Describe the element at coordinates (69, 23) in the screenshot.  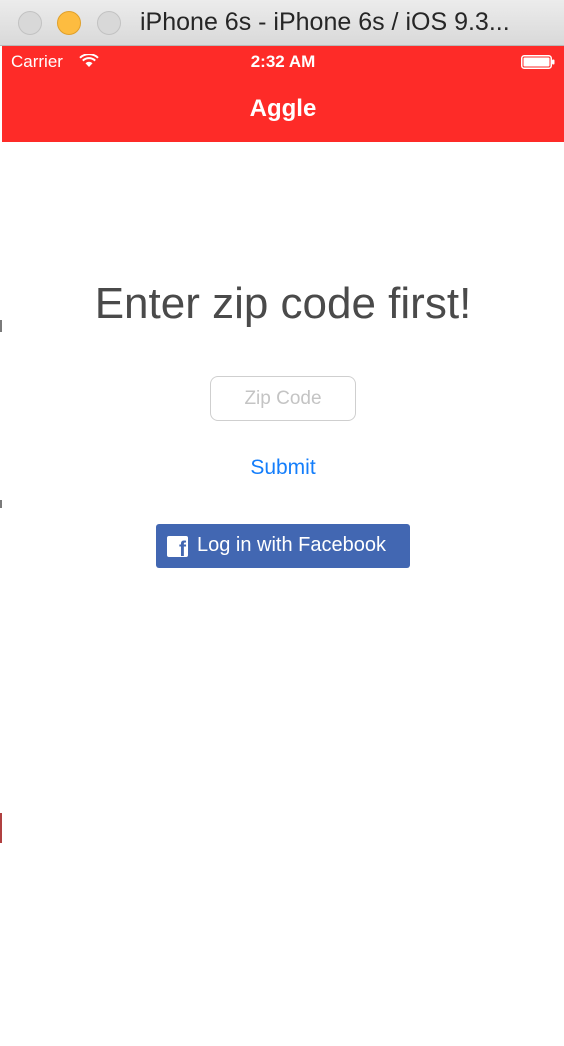
I see `minimize-window-button` at that location.